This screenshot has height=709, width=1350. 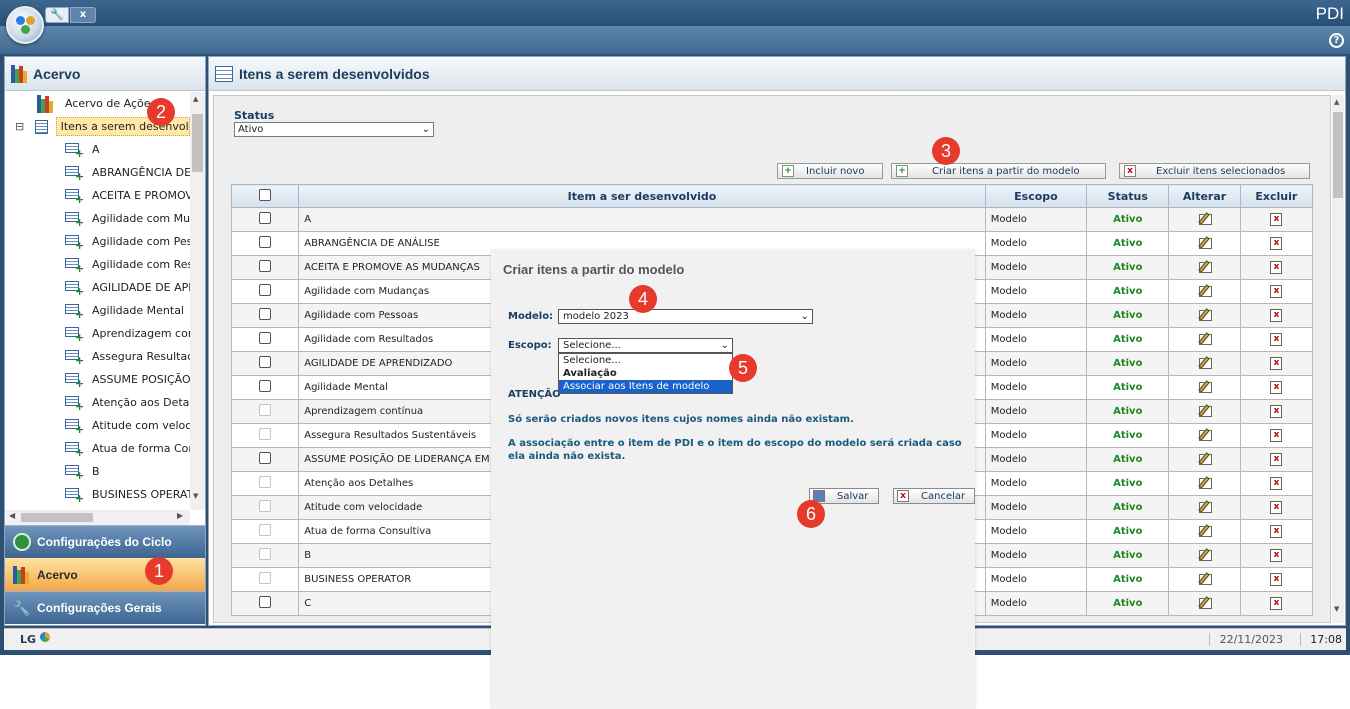 What do you see at coordinates (265, 194) in the screenshot?
I see `select-all-checkbox` at bounding box center [265, 194].